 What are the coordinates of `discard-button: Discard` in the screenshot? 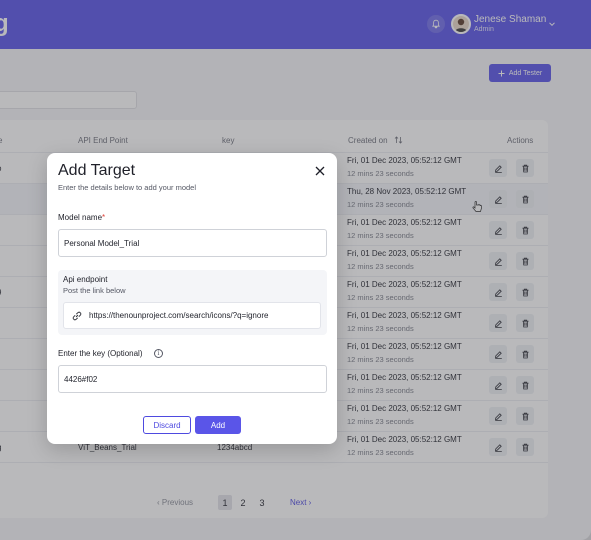 It's located at (167, 425).